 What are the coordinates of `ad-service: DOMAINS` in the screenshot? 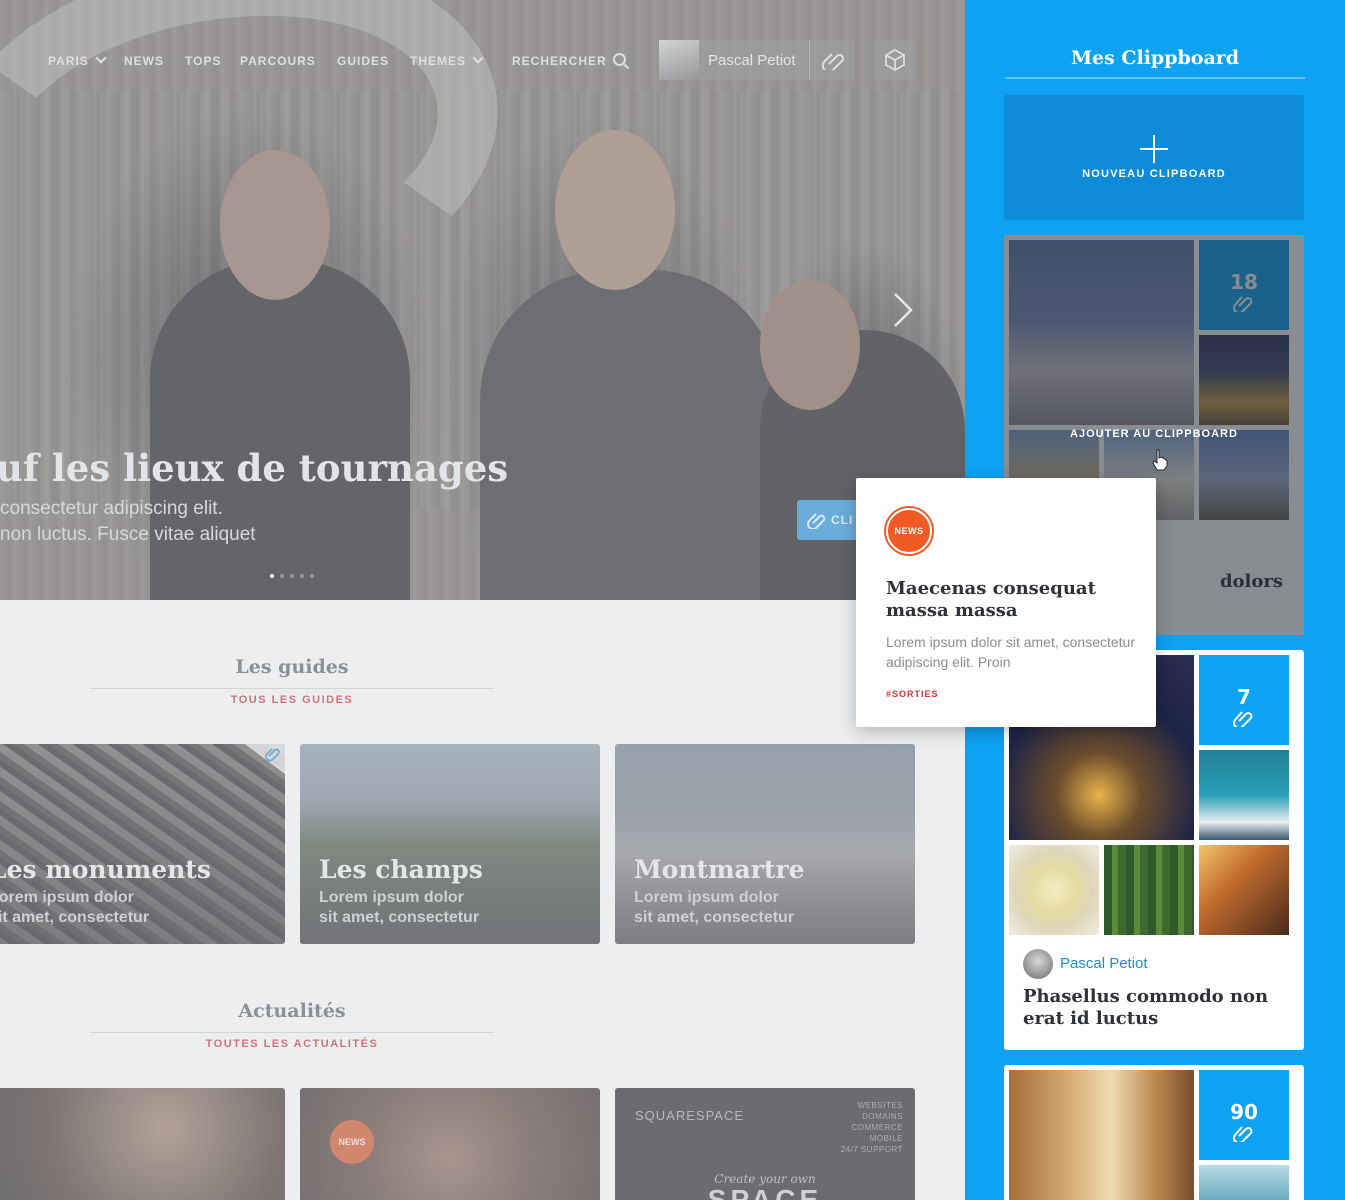 It's located at (882, 1116).